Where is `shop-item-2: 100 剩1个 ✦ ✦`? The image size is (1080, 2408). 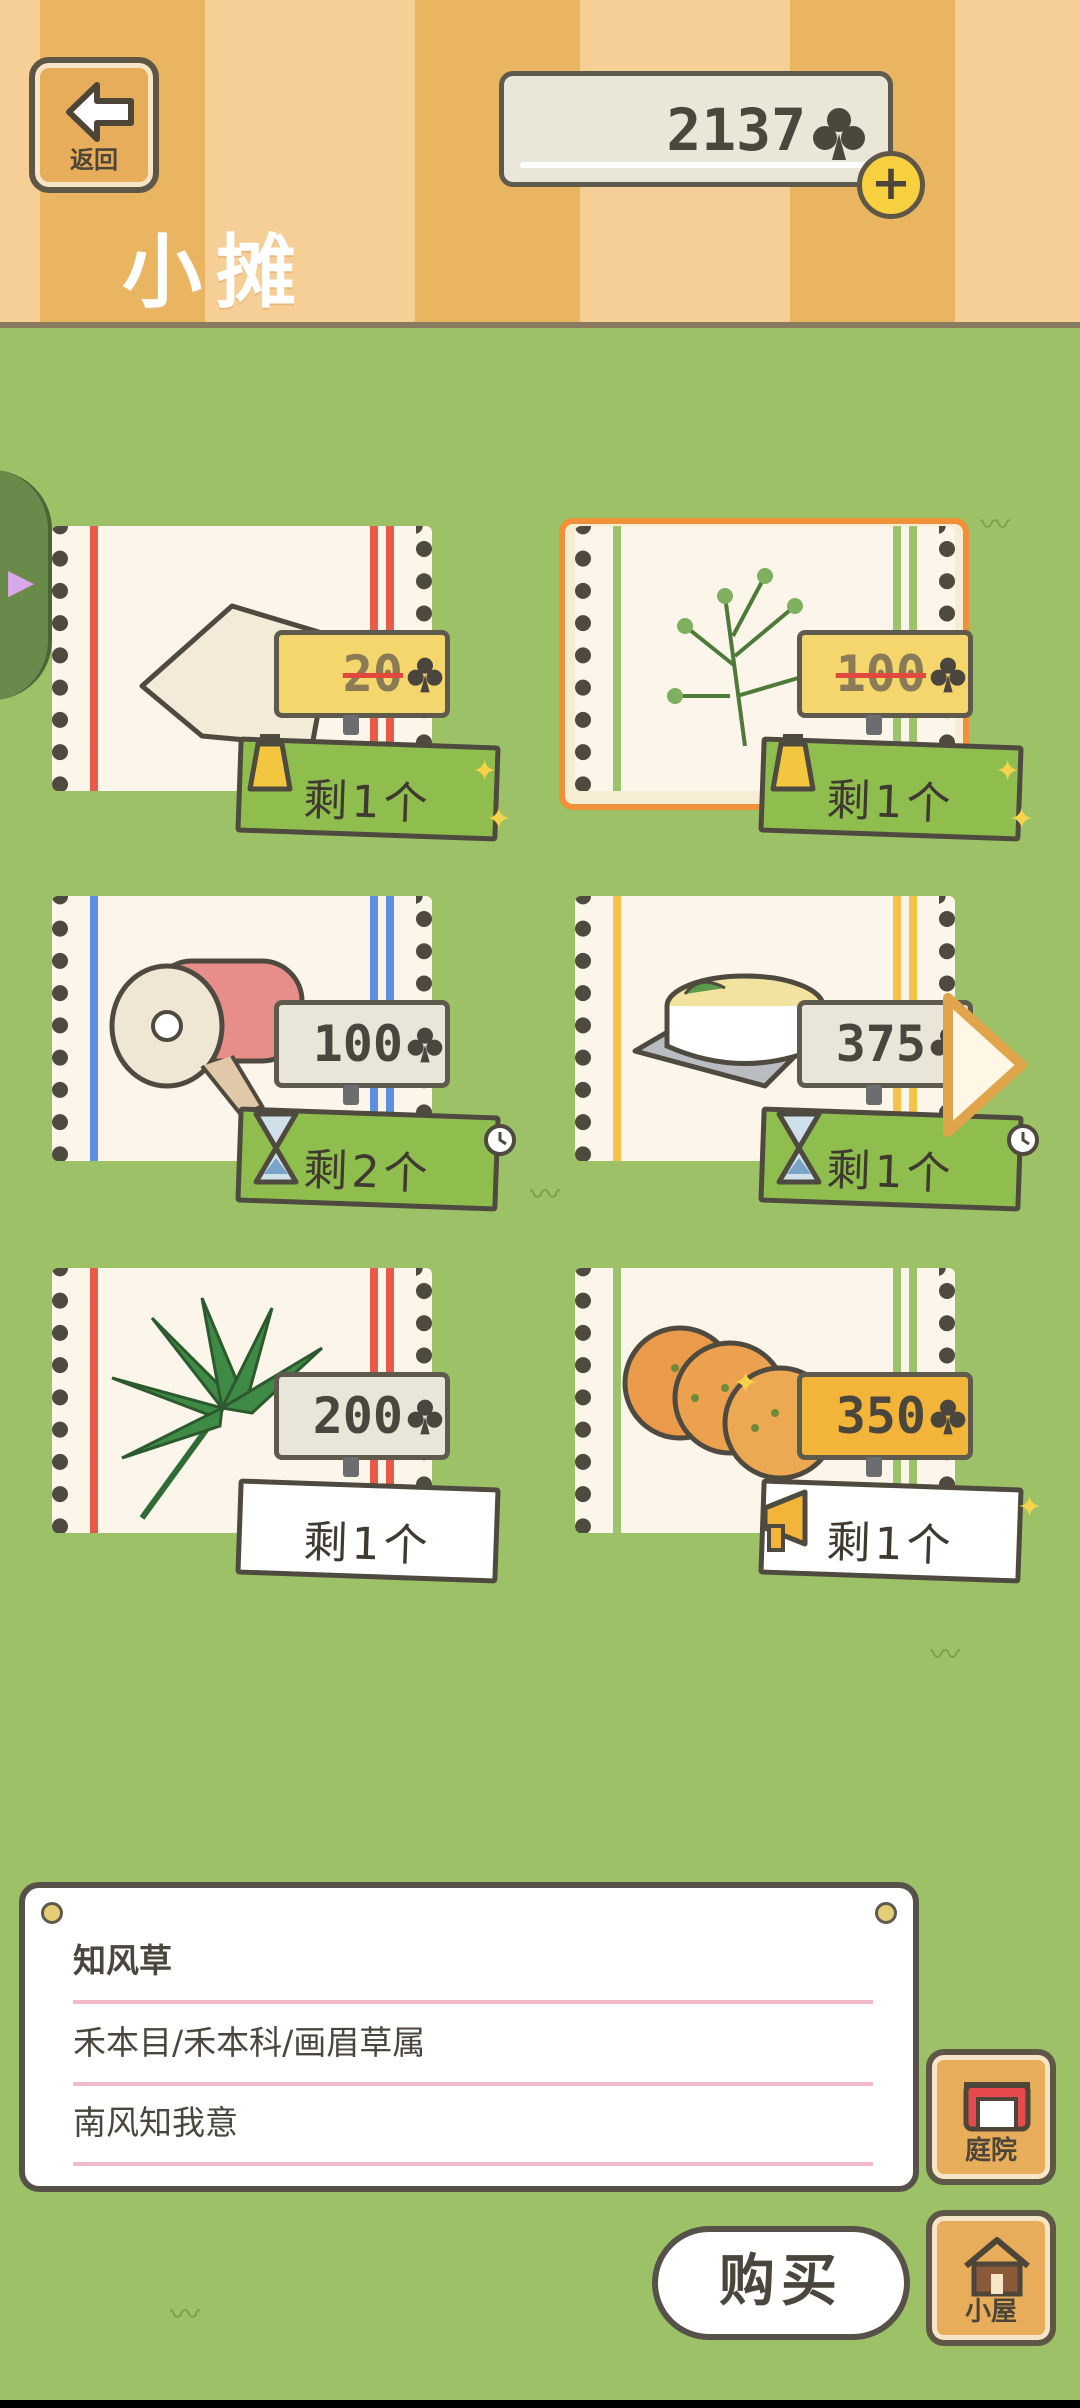 shop-item-2: 100 剩1个 ✦ ✦ is located at coordinates (812, 687).